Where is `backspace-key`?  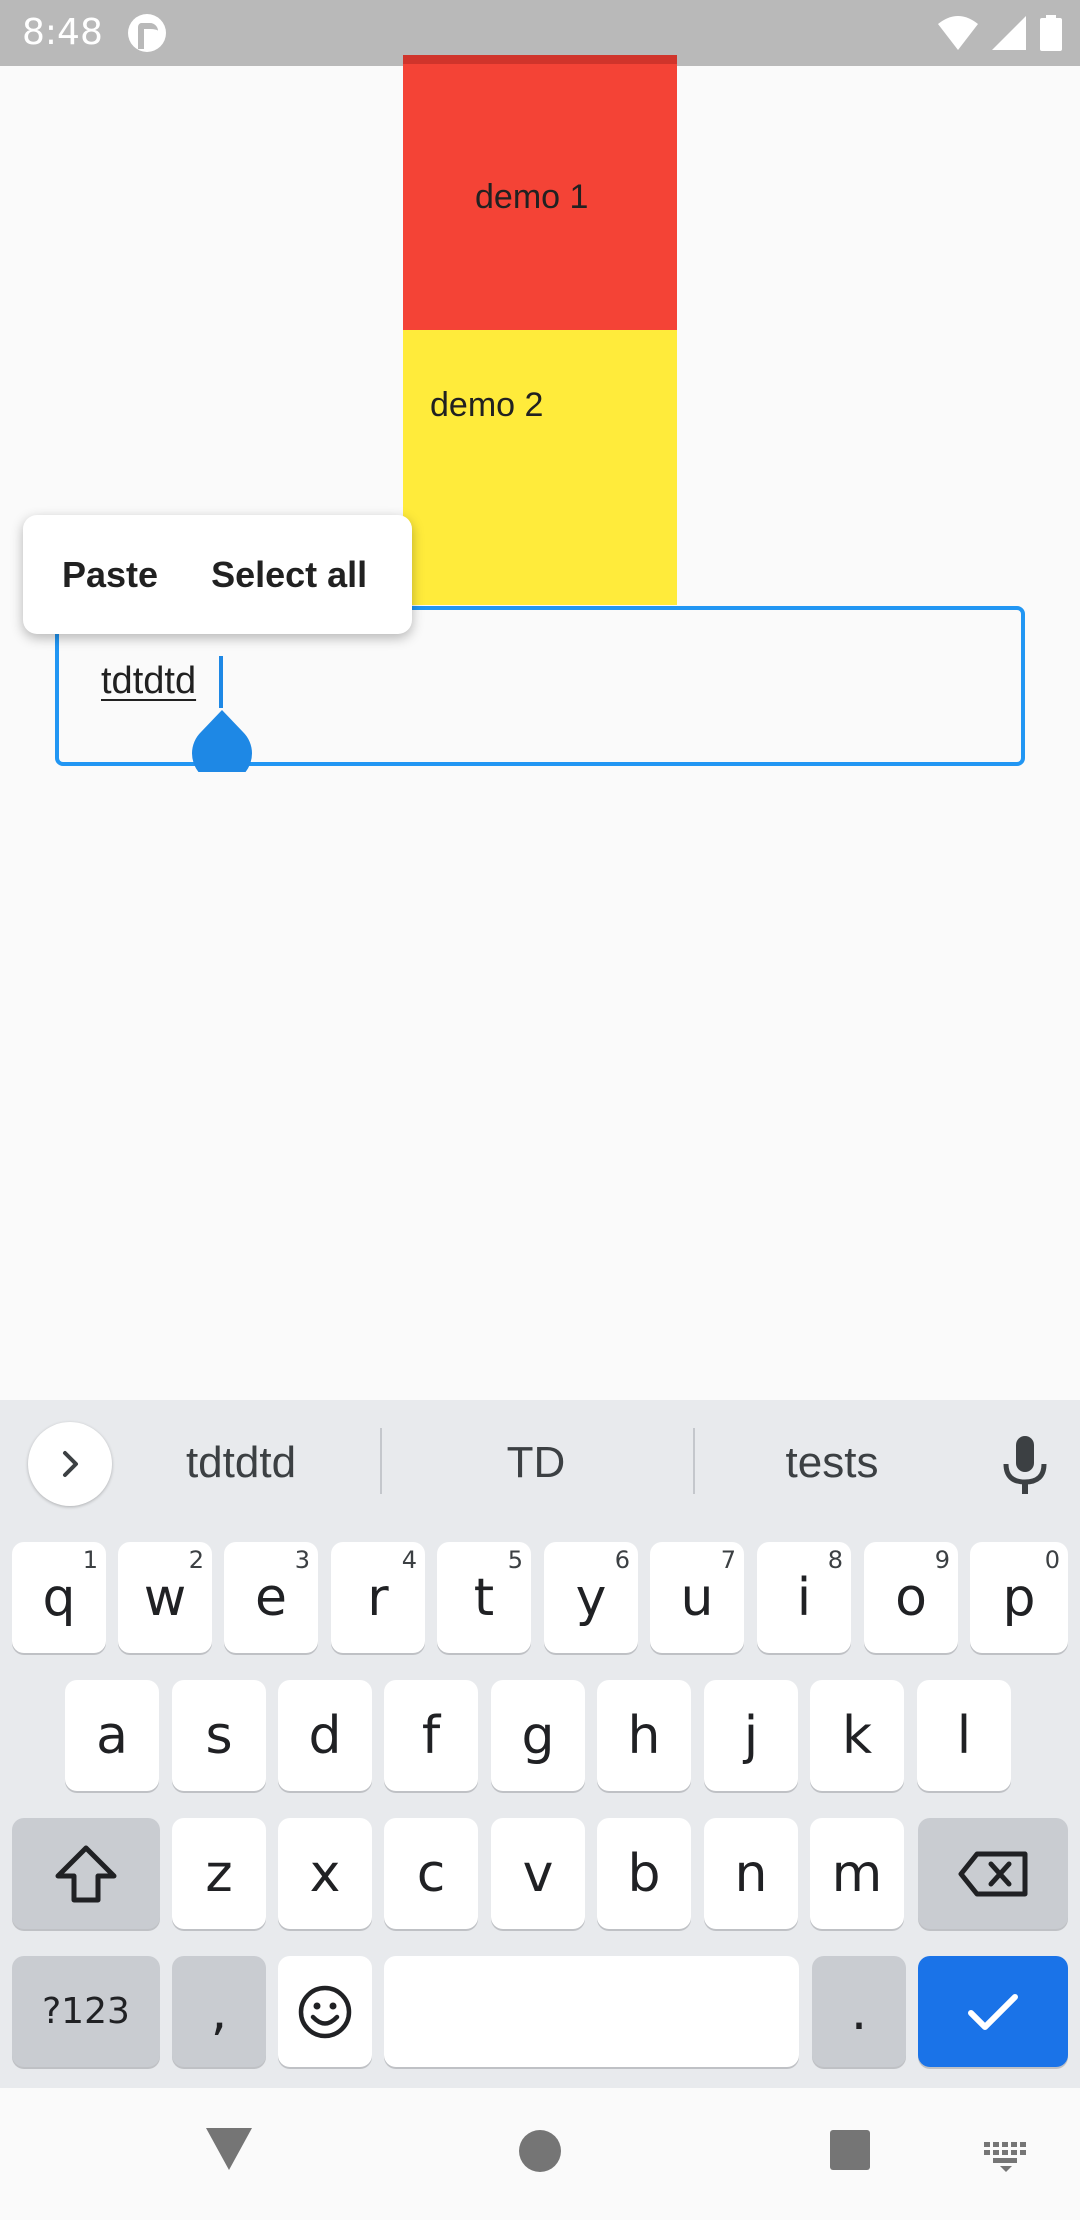 backspace-key is located at coordinates (993, 1873).